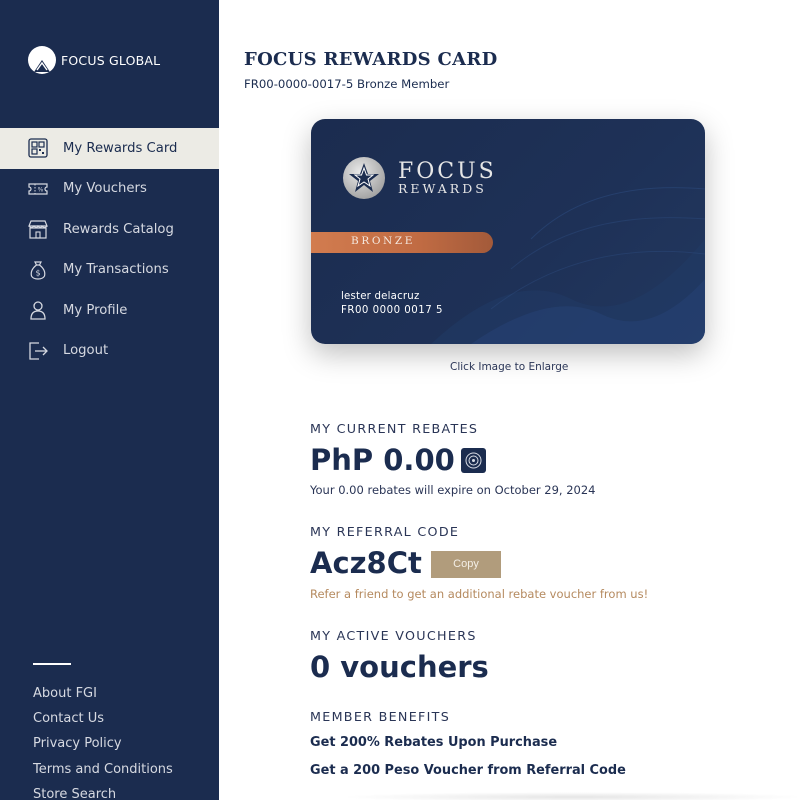  I want to click on sidebar-item-label: Rewards Catalog, so click(118, 229).